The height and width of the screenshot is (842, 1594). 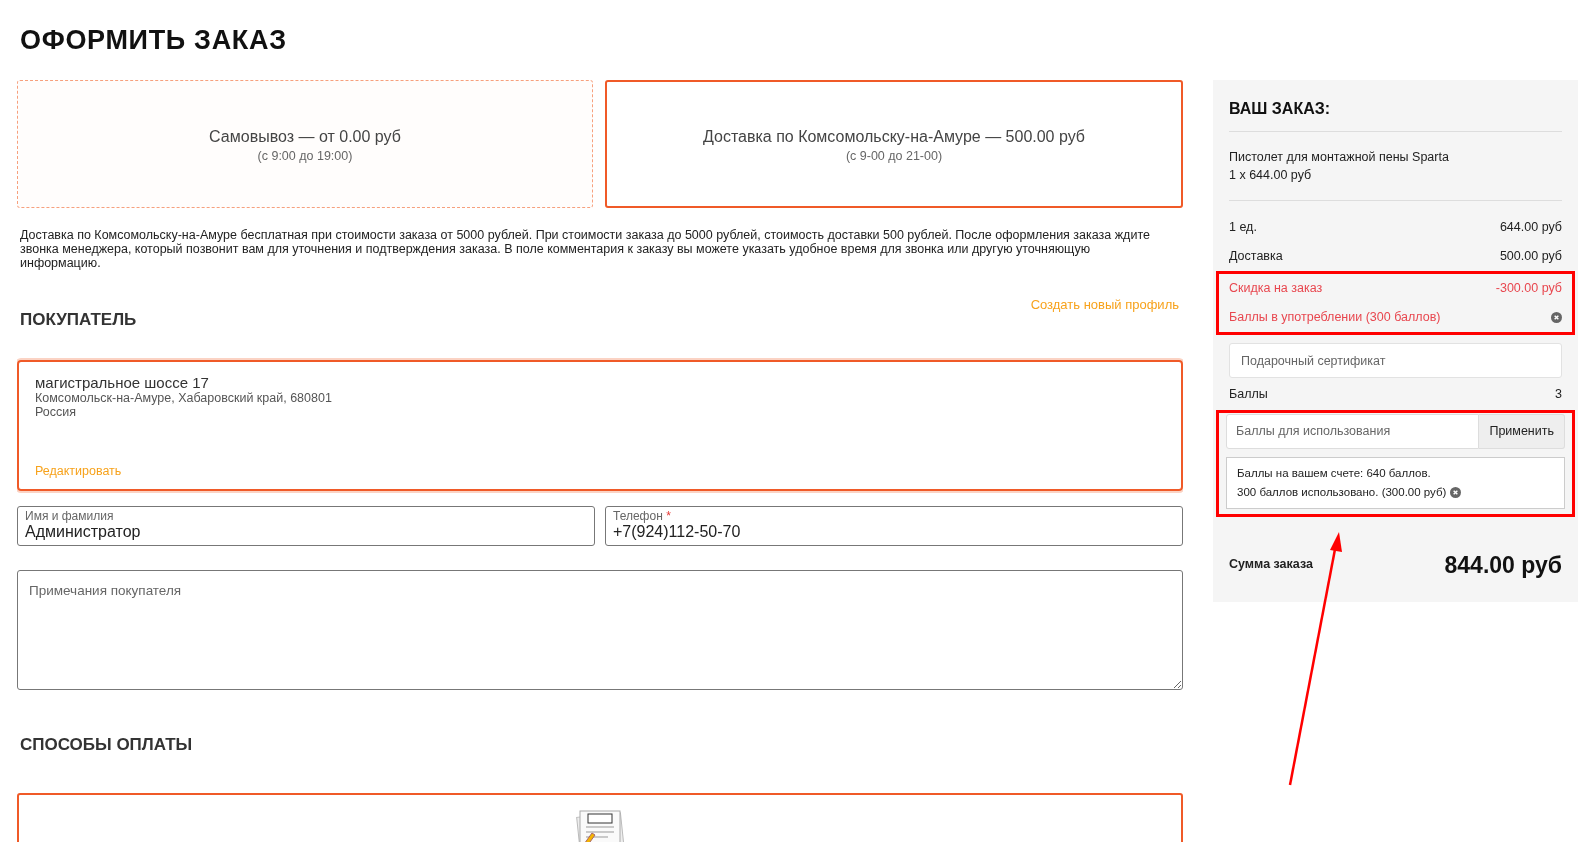 What do you see at coordinates (1256, 257) in the screenshot?
I see `order-line-label: Доставка` at bounding box center [1256, 257].